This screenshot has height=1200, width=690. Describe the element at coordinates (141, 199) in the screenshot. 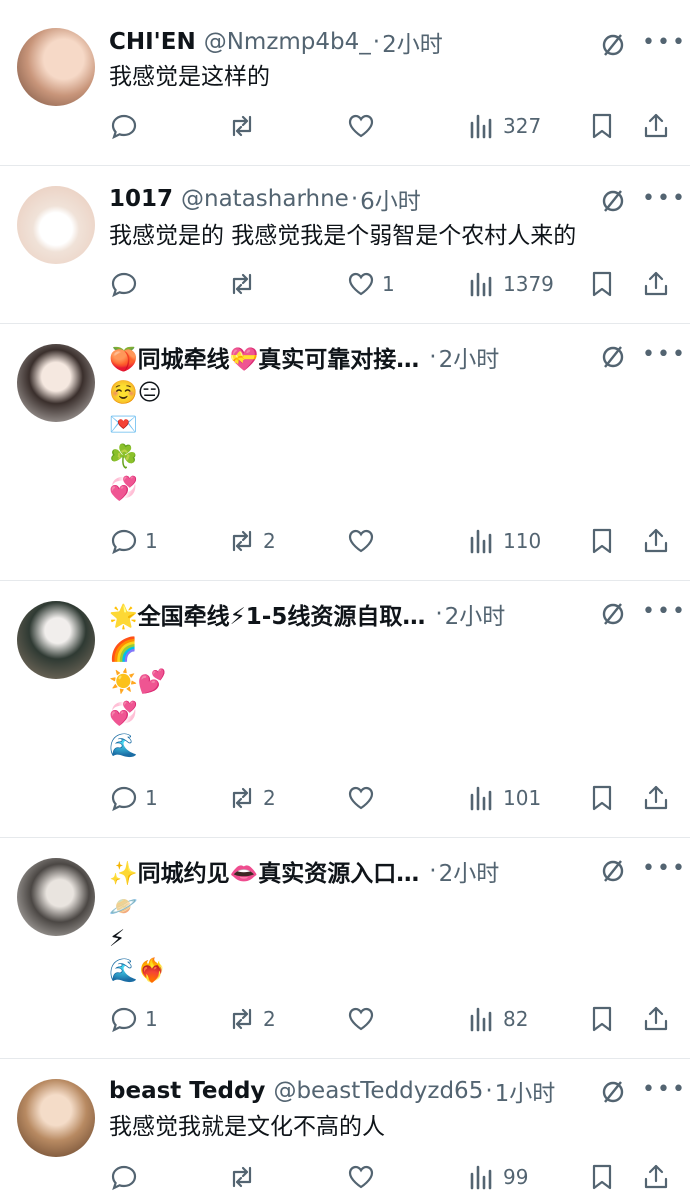

I see `display-name: 1017` at that location.